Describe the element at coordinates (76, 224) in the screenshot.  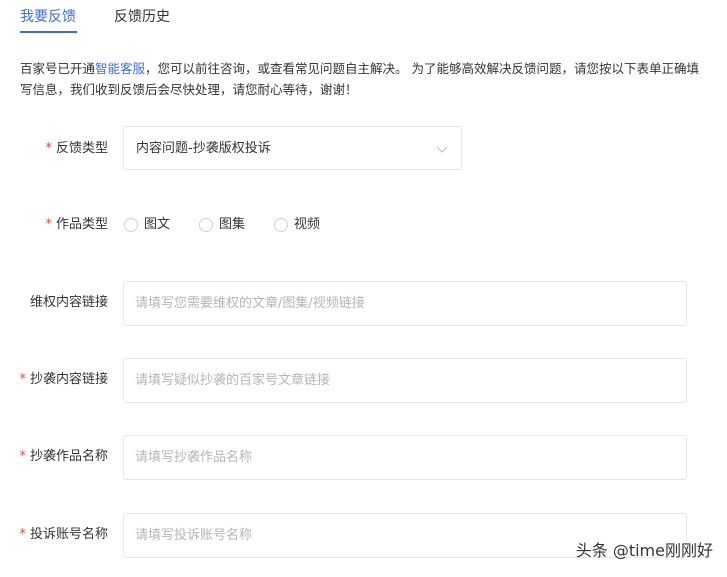
I see `work-type-label: * 作品类型` at that location.